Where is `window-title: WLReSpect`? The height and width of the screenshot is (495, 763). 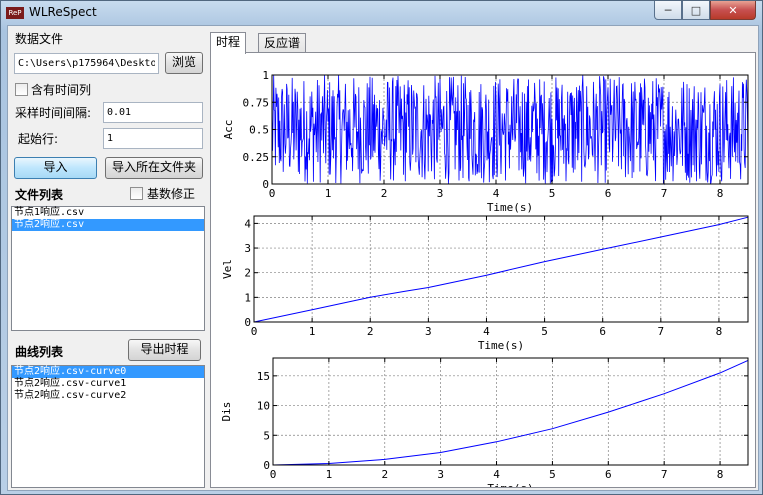
window-title: WLReSpect is located at coordinates (63, 12).